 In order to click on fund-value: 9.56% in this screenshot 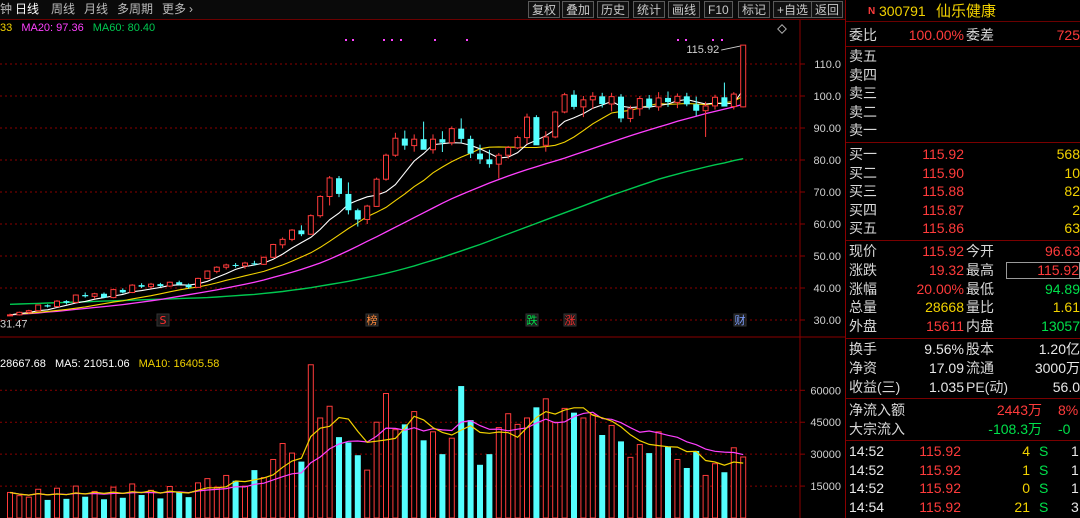, I will do `click(944, 349)`.